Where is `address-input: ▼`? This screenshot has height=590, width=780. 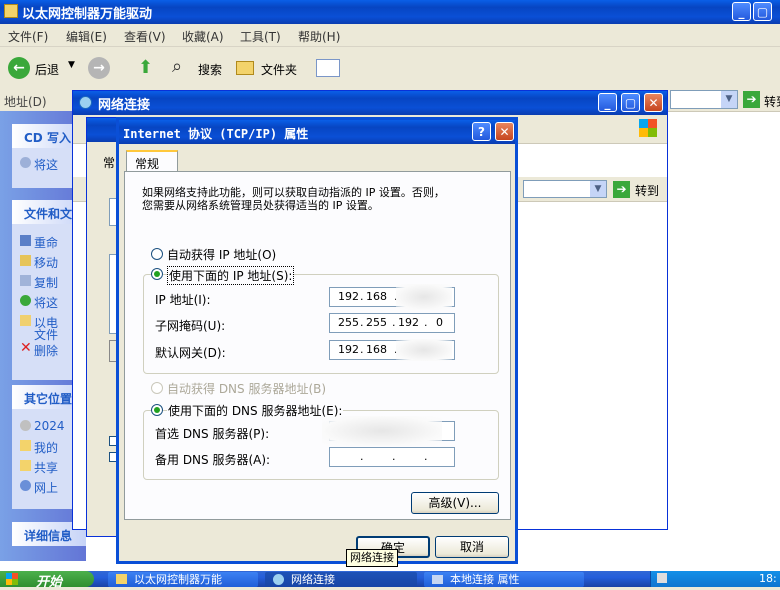 address-input: ▼ is located at coordinates (704, 99).